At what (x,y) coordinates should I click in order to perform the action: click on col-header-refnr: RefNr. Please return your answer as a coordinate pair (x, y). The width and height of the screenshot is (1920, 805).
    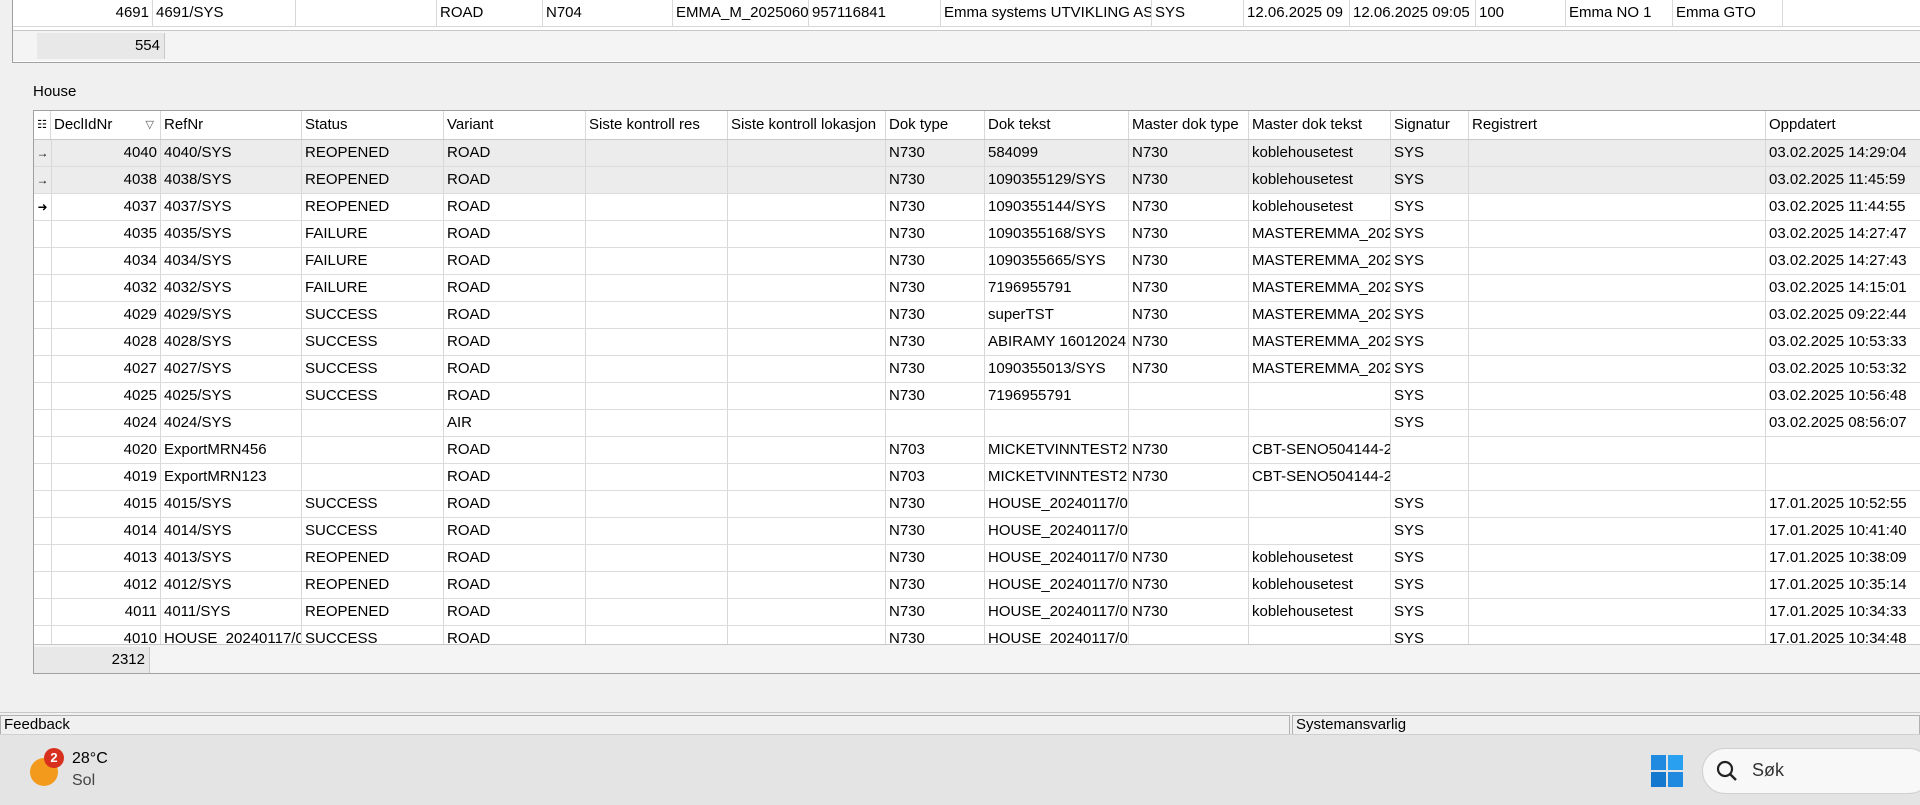
    Looking at the image, I should click on (231, 125).